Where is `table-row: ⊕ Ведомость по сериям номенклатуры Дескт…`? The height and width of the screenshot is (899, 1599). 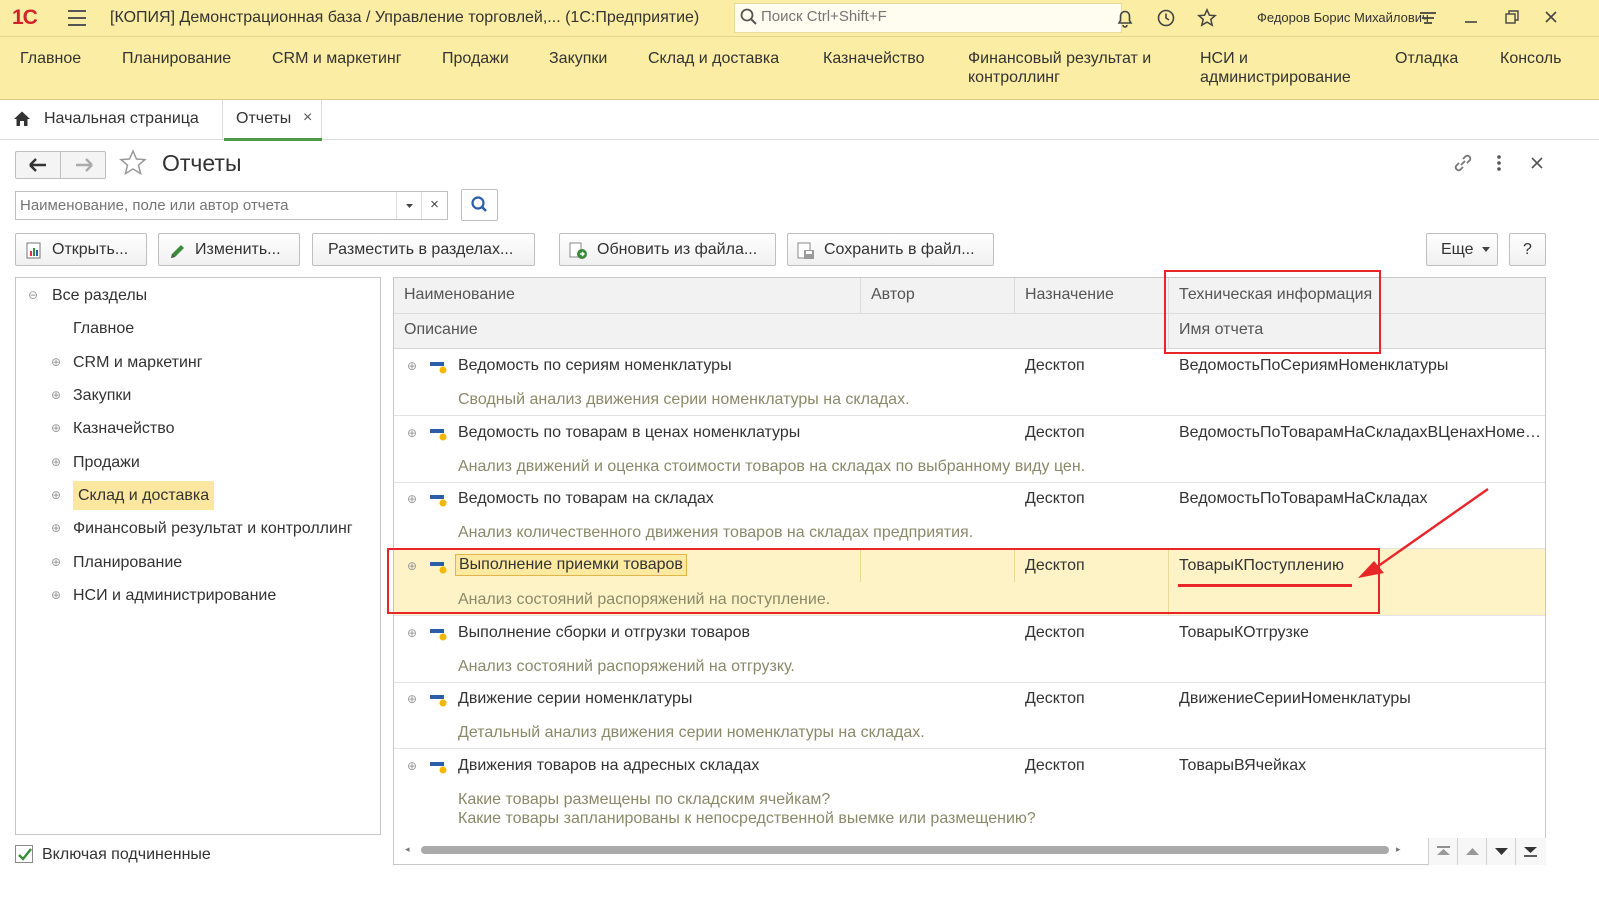
table-row: ⊕ Ведомость по сериям номенклатуры Дескт… is located at coordinates (969, 382).